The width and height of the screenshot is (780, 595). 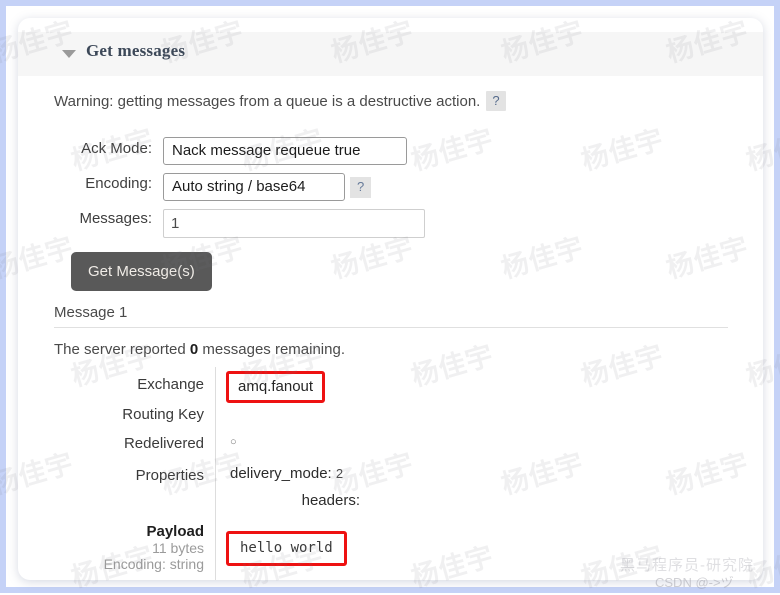 I want to click on get-messages-button: Get Message(s), so click(x=141, y=271).